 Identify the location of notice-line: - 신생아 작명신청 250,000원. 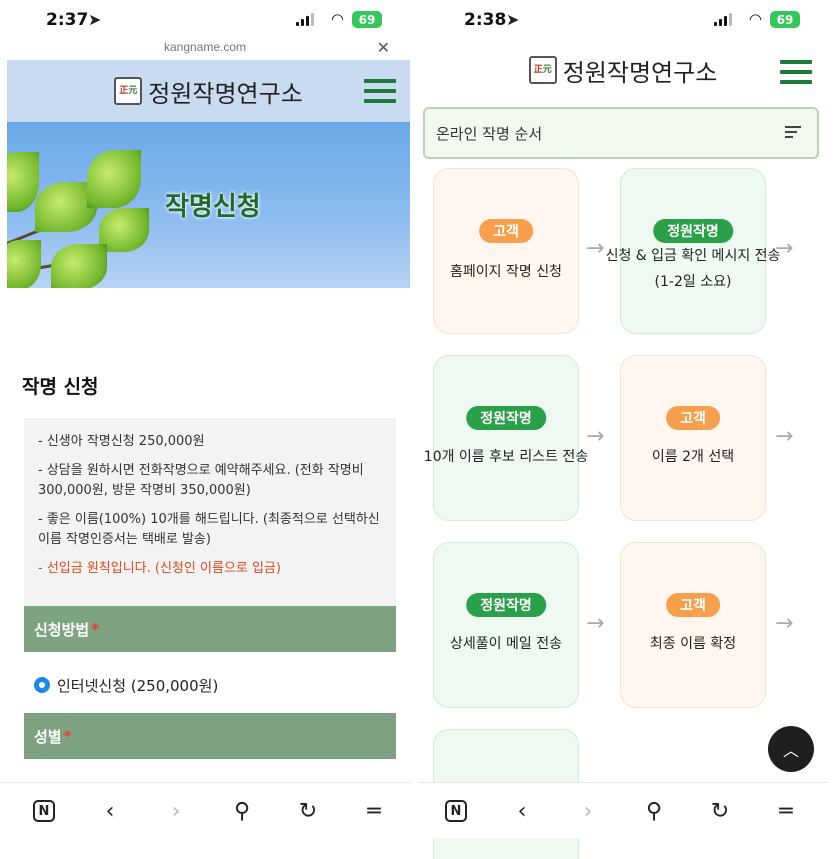
(121, 441).